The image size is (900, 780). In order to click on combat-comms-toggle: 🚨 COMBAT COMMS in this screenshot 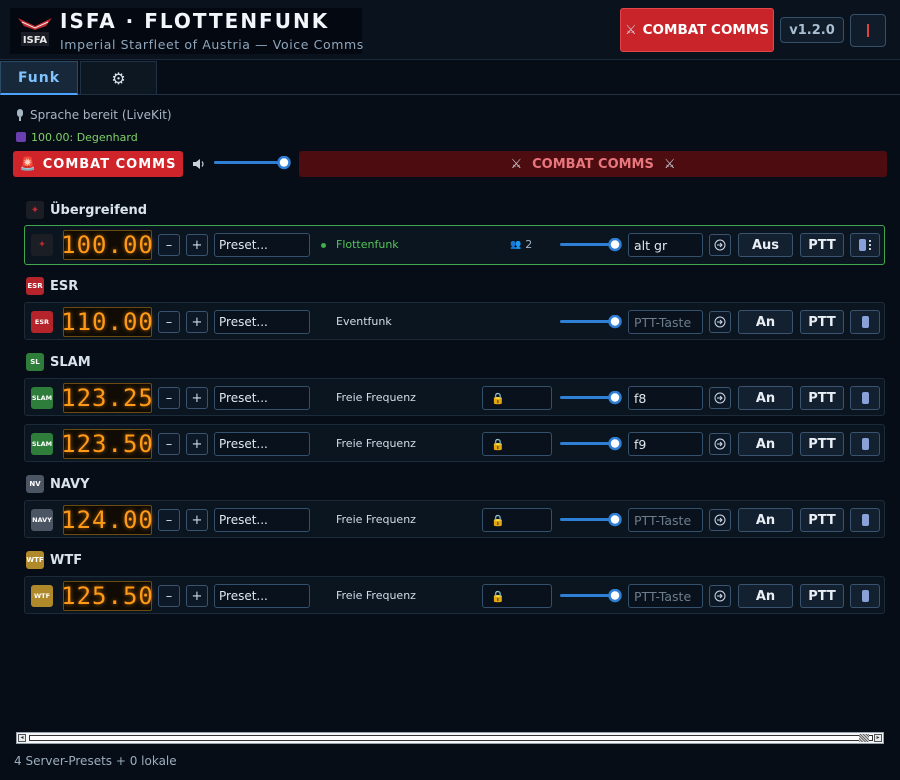, I will do `click(98, 164)`.